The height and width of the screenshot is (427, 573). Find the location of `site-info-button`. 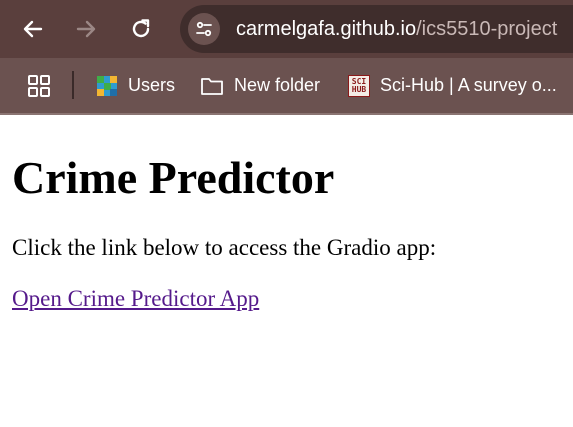

site-info-button is located at coordinates (204, 29).